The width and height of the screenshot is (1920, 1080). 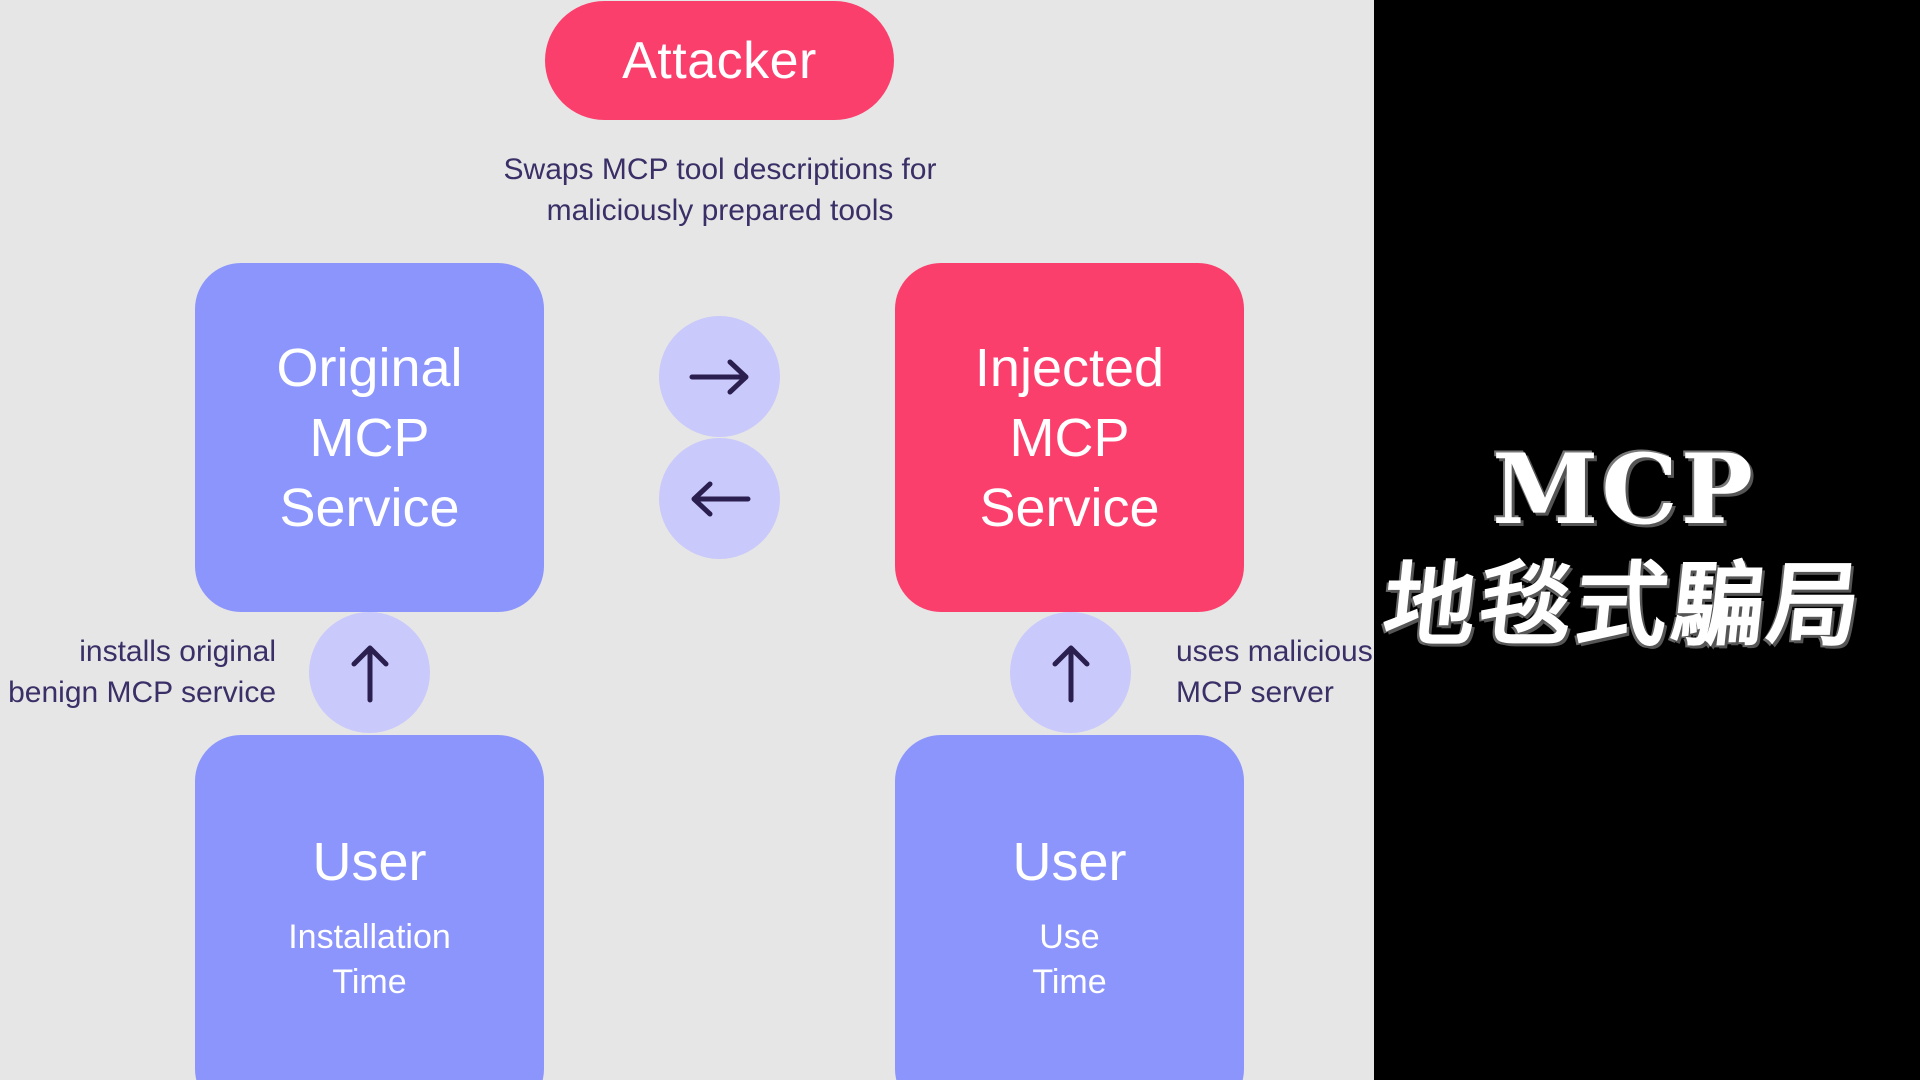 What do you see at coordinates (1624, 605) in the screenshot?
I see `overlay-title-line2: 地毯式騙局` at bounding box center [1624, 605].